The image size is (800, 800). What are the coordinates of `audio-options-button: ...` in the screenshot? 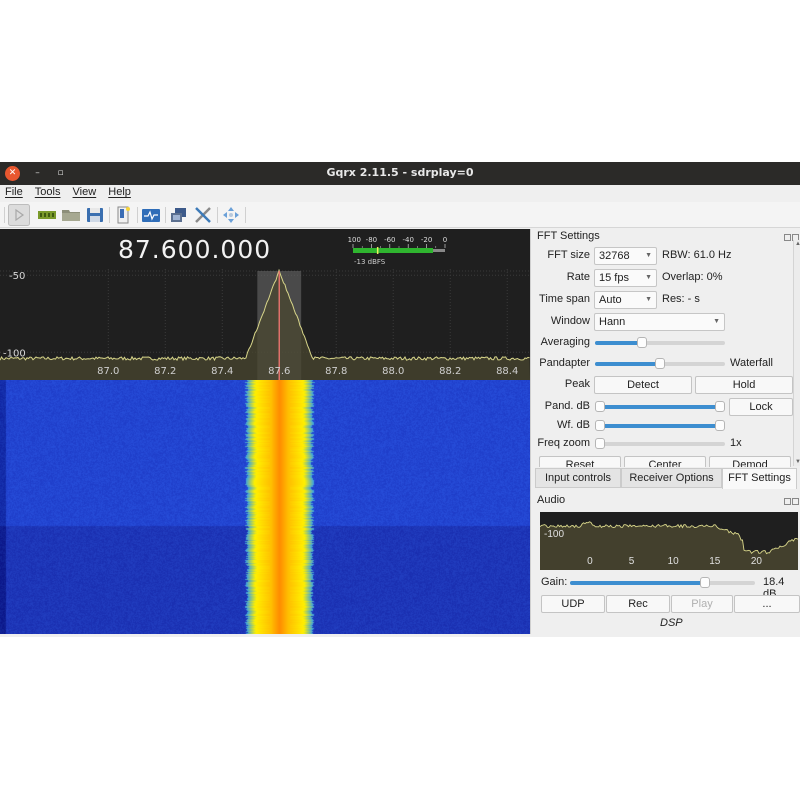 It's located at (767, 604).